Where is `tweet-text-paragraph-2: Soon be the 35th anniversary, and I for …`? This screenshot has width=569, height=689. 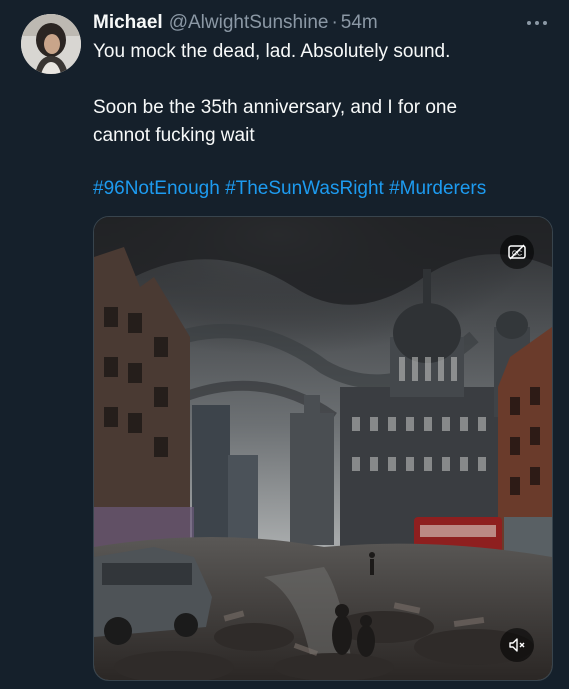 tweet-text-paragraph-2: Soon be the 35th anniversary, and I for … is located at coordinates (323, 122).